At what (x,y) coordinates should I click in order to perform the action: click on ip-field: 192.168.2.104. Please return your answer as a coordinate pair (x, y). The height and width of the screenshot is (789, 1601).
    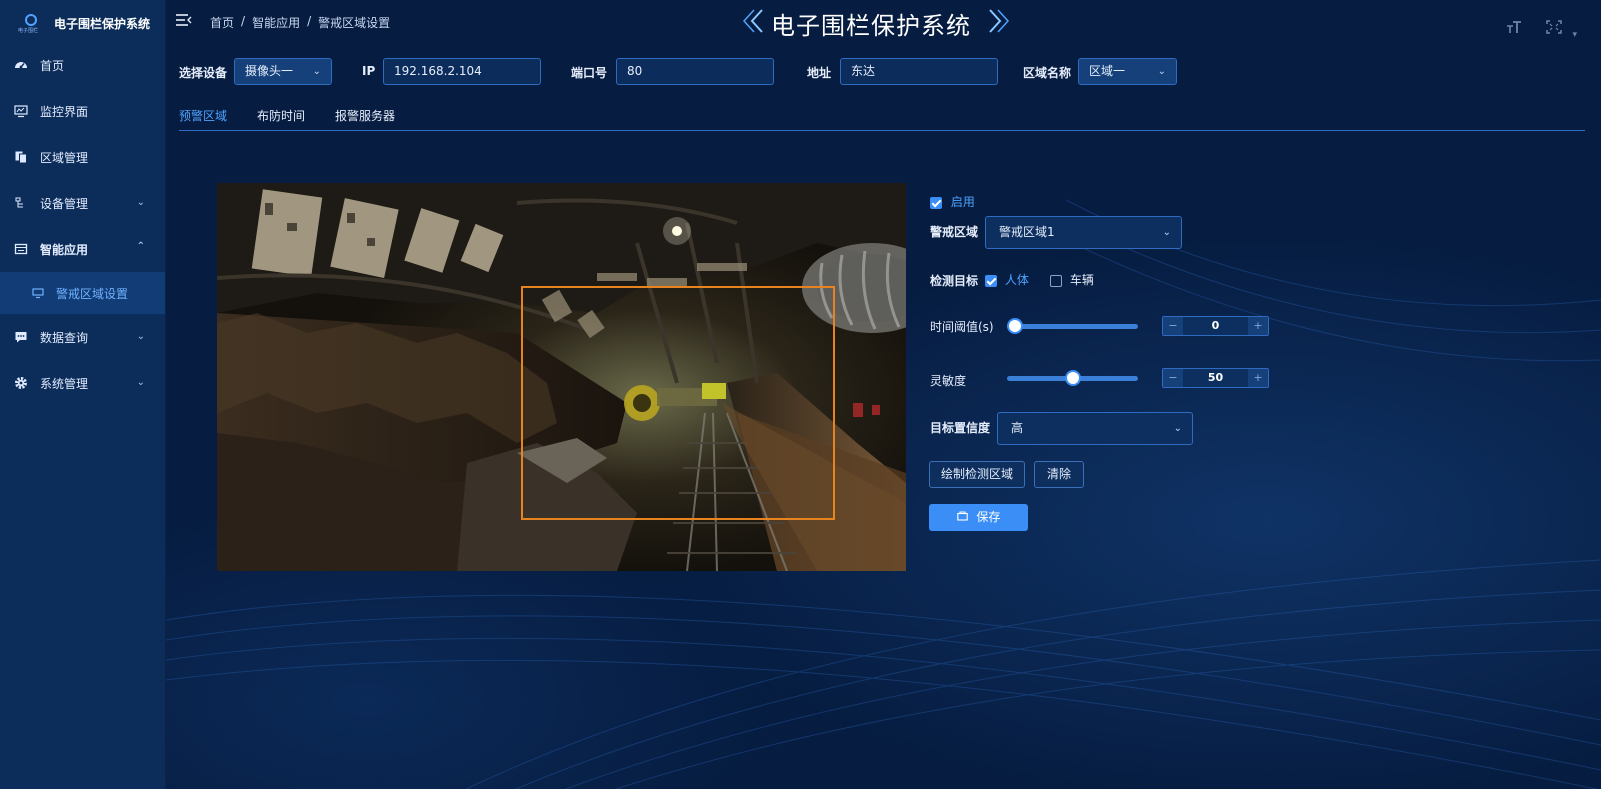
    Looking at the image, I should click on (462, 71).